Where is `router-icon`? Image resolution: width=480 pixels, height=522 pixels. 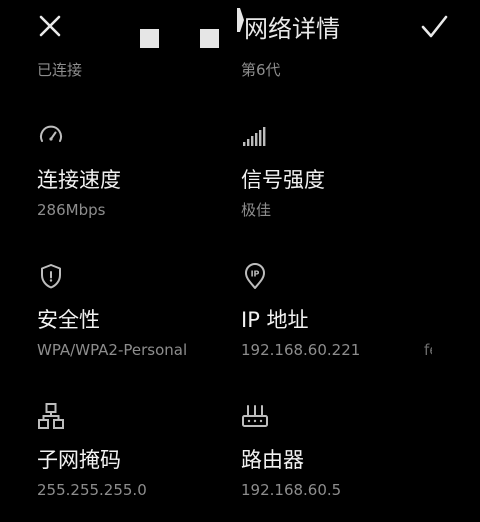
router-icon is located at coordinates (255, 416).